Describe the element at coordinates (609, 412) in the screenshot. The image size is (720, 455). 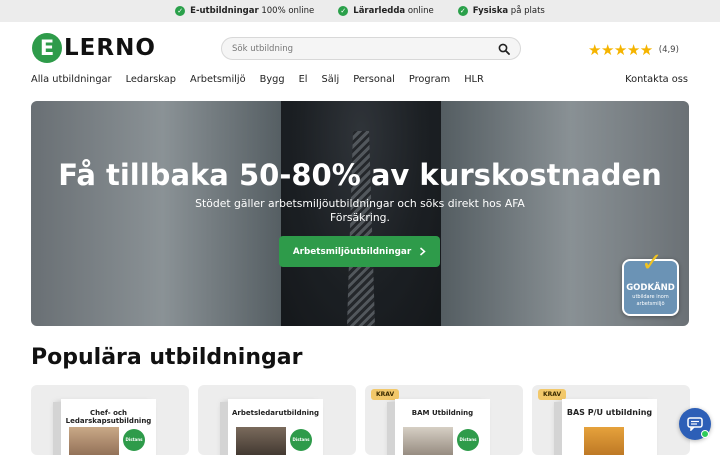
I see `course-title: BAS P/U utbildning` at that location.